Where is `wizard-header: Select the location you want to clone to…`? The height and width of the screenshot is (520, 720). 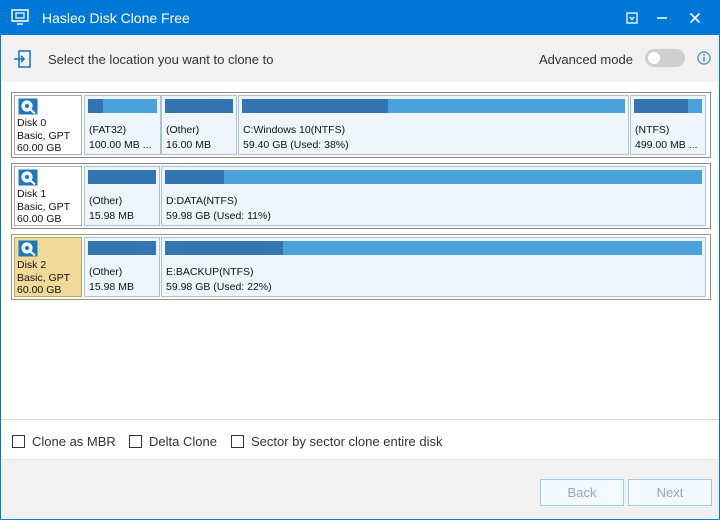 wizard-header: Select the location you want to clone to… is located at coordinates (360, 58).